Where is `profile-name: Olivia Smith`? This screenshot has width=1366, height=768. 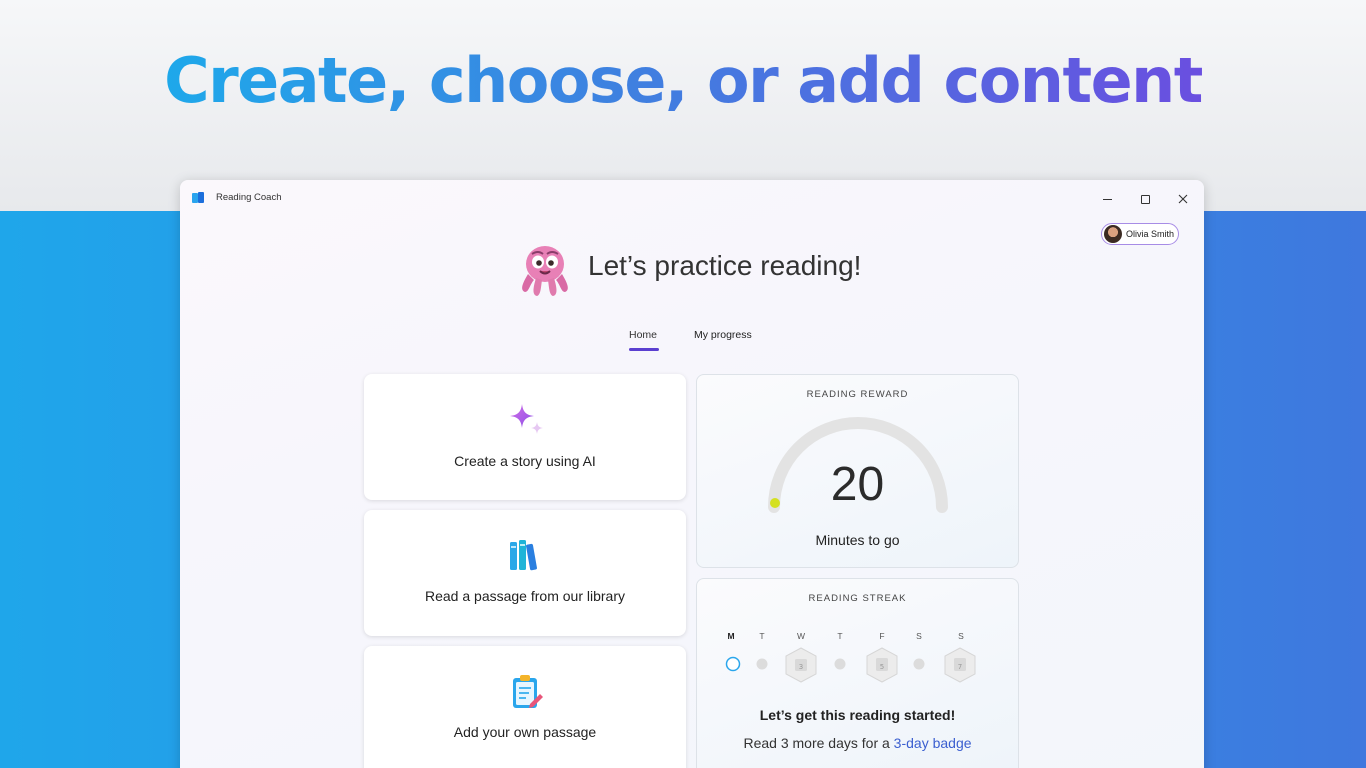 profile-name: Olivia Smith is located at coordinates (1150, 234).